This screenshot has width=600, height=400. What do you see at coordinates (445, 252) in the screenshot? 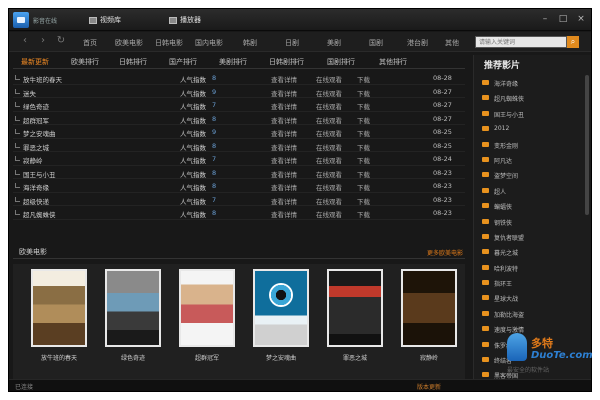
I see `more-western-link: 更多欧美电影` at bounding box center [445, 252].